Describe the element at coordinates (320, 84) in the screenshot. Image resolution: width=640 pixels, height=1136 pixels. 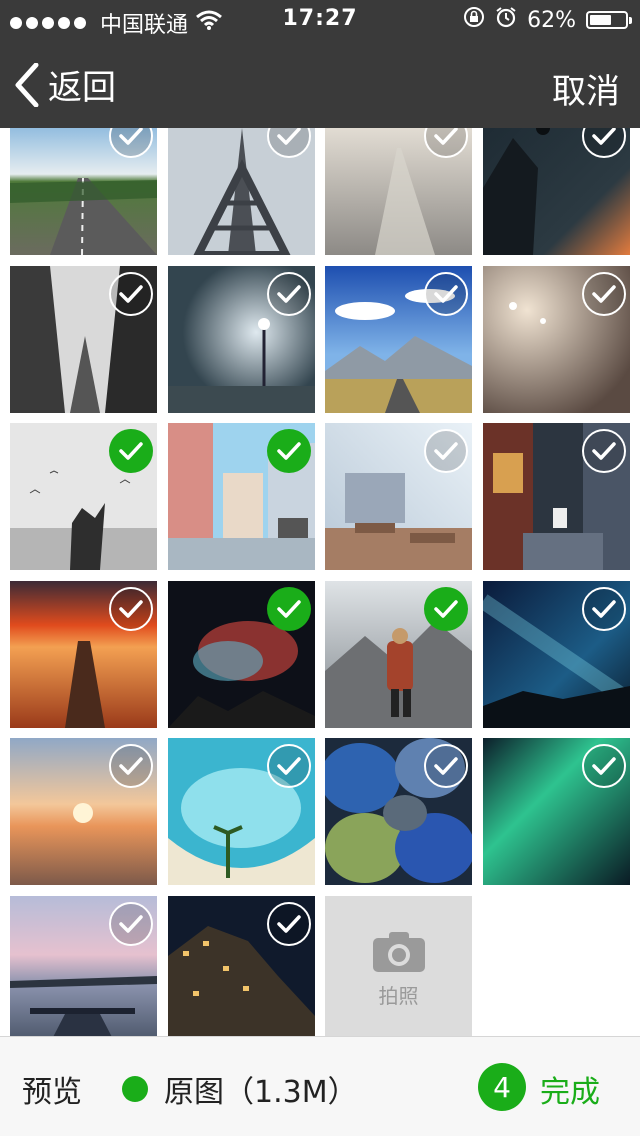
I see `navigation-bar: 返回 取消` at that location.